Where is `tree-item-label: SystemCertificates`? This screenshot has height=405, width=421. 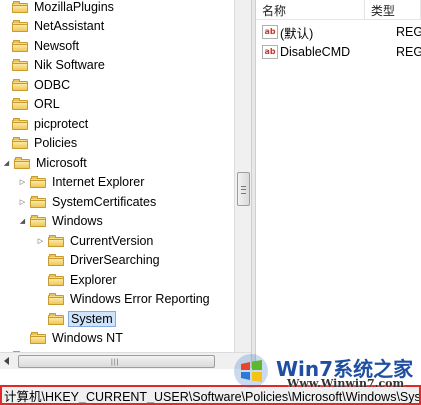 tree-item-label: SystemCertificates is located at coordinates (104, 201).